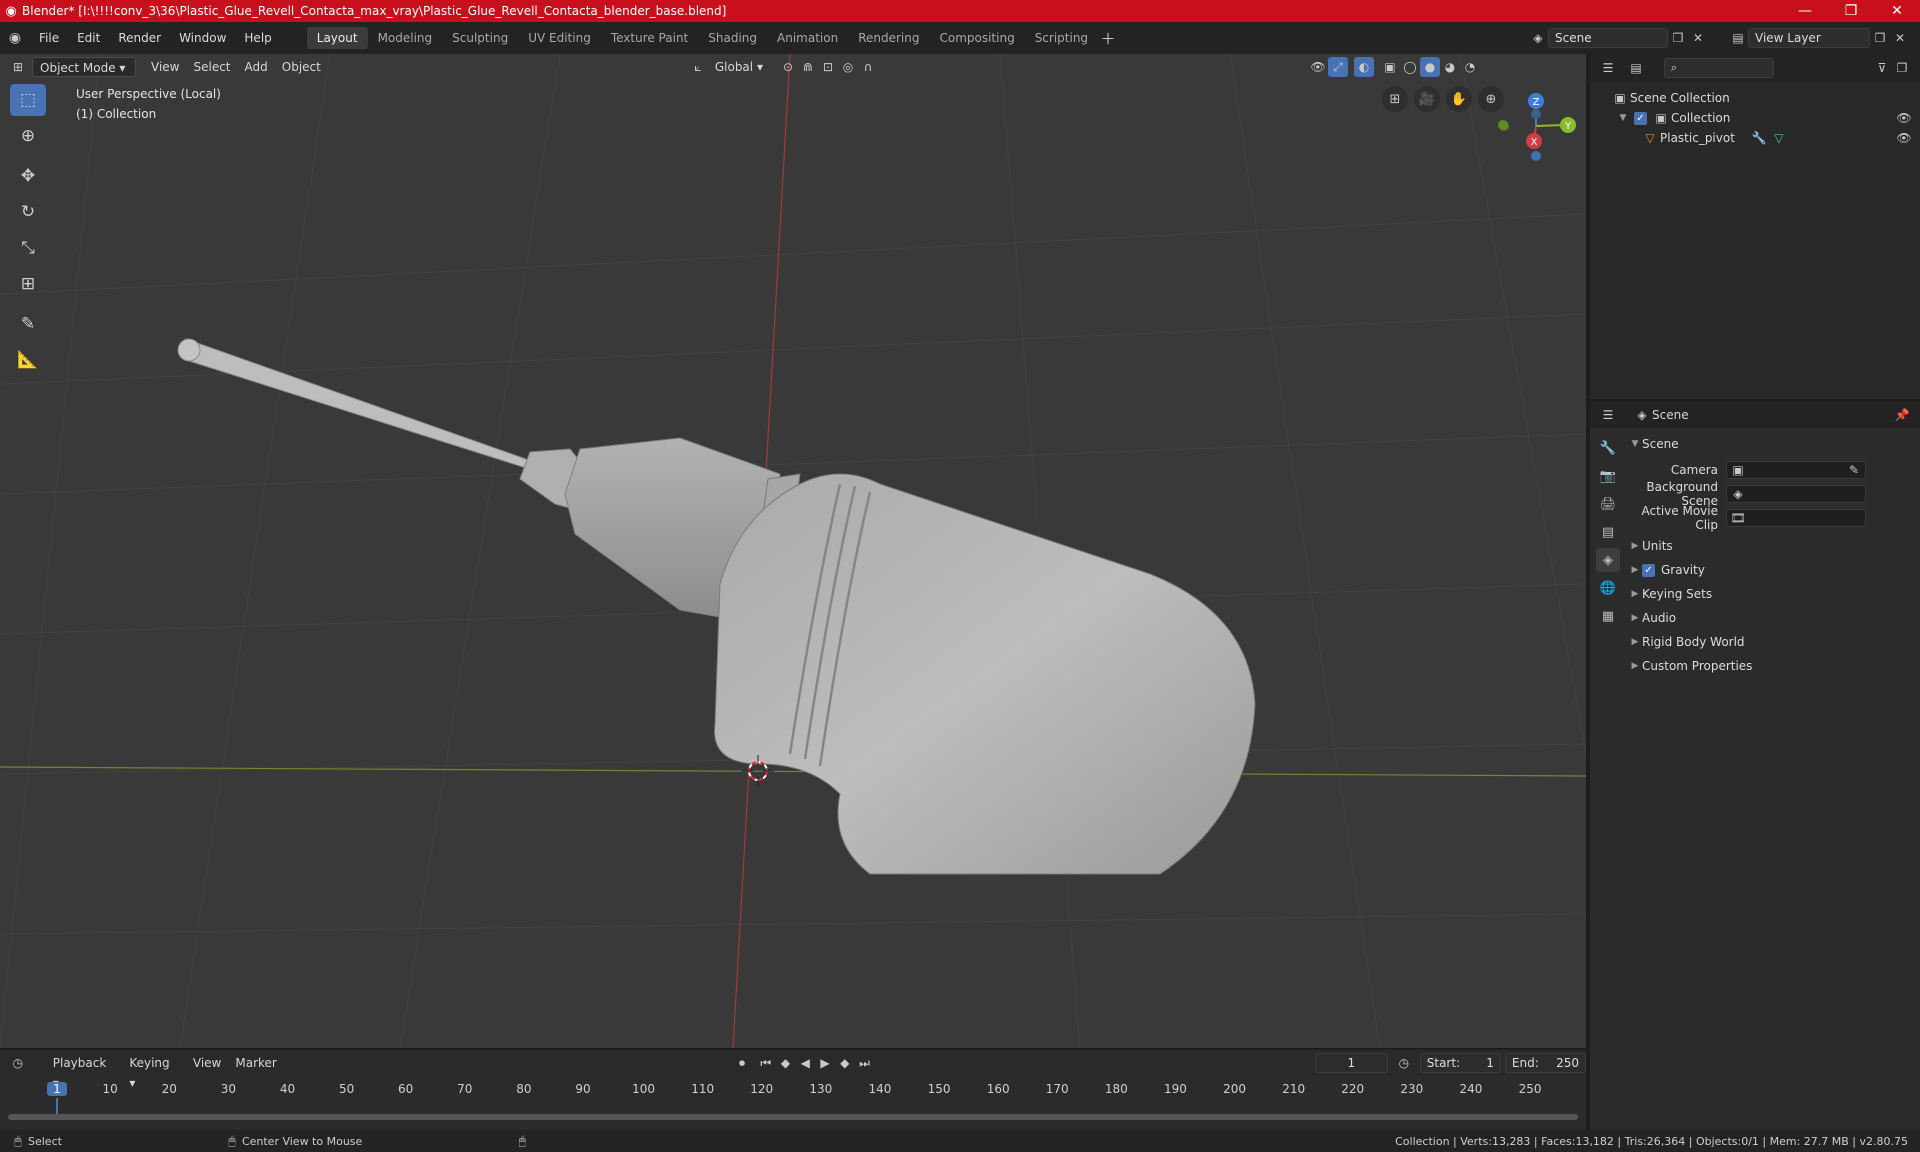 The image size is (1920, 1152). I want to click on outliner-search-input: ⌕, so click(1719, 68).